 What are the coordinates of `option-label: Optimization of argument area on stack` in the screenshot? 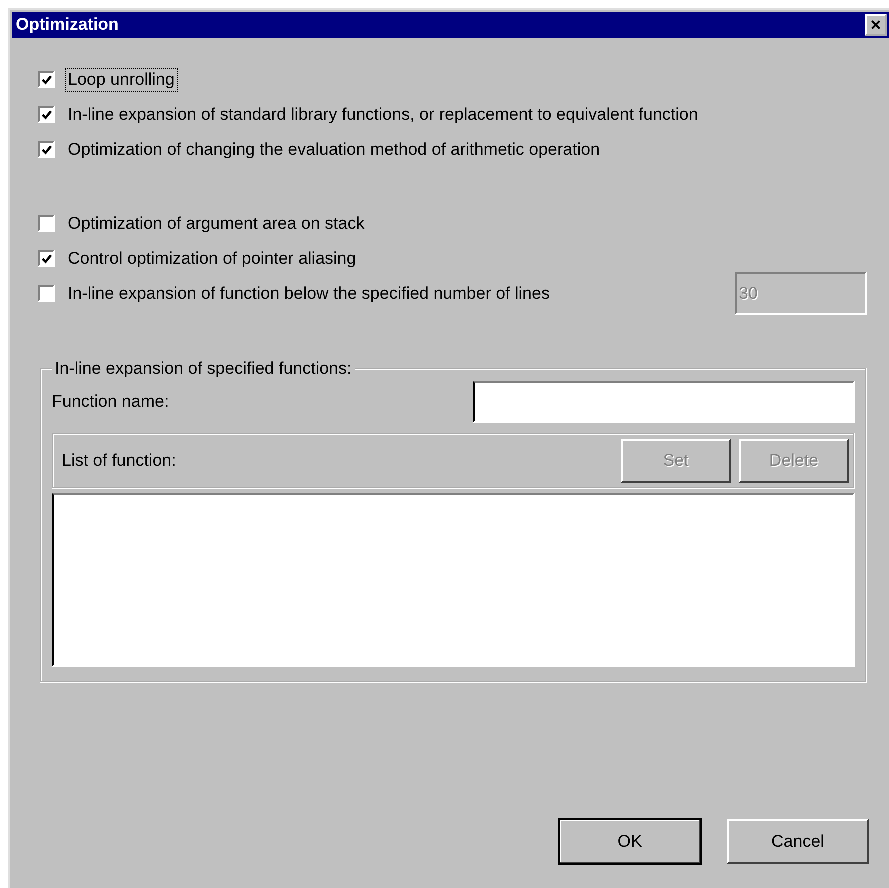 It's located at (216, 224).